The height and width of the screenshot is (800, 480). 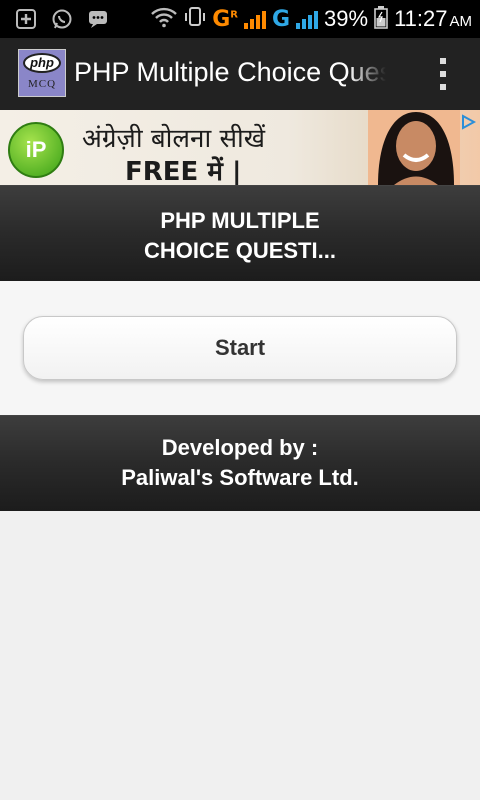 What do you see at coordinates (281, 19) in the screenshot?
I see `network-type-2: G` at bounding box center [281, 19].